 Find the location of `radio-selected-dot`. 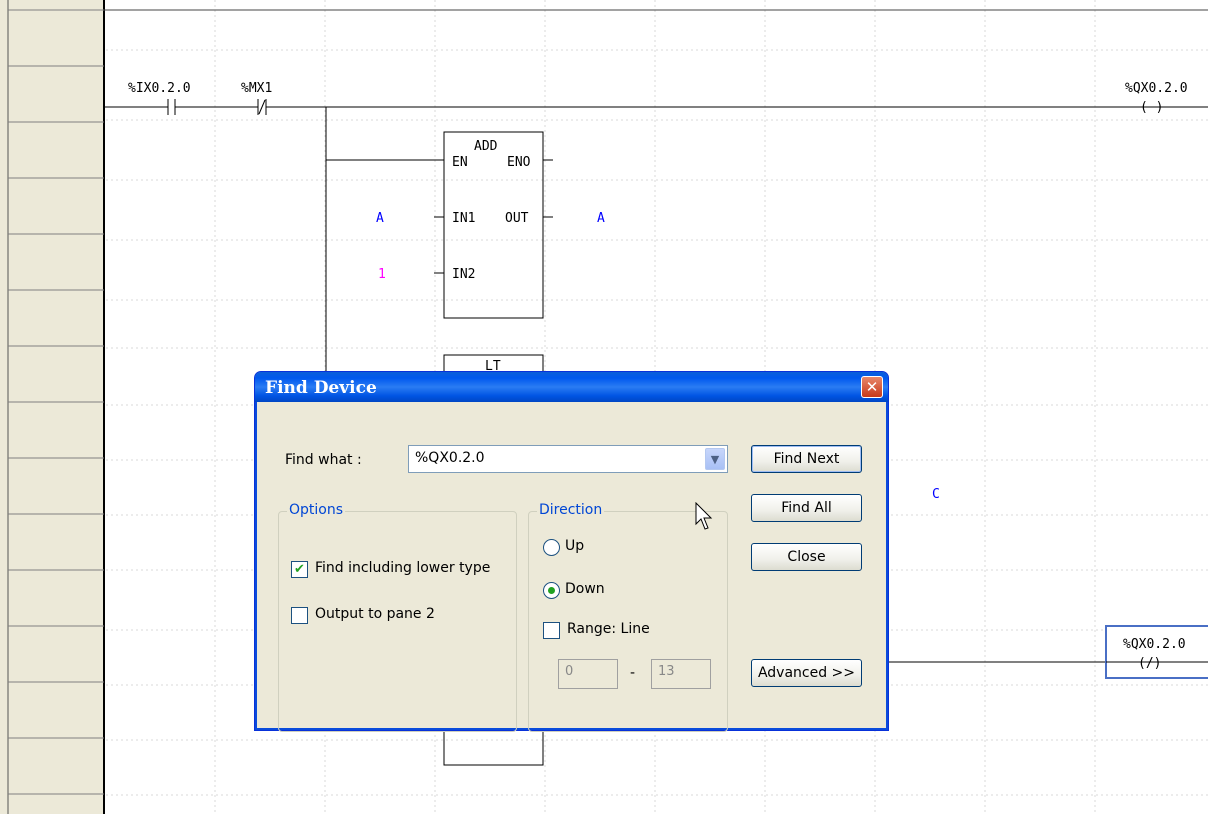

radio-selected-dot is located at coordinates (551, 590).